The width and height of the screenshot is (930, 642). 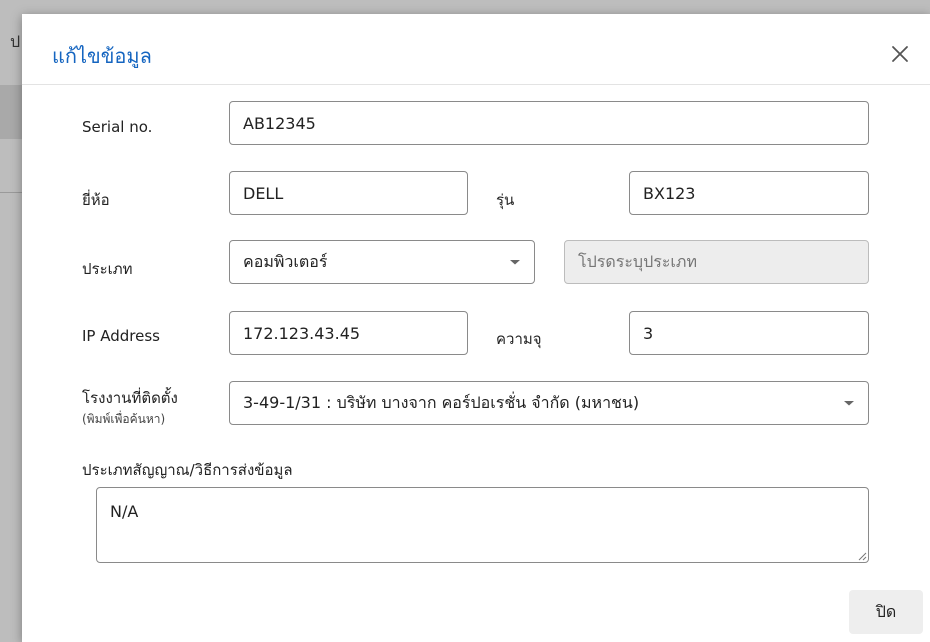 I want to click on memory-value: 3, so click(x=648, y=333).